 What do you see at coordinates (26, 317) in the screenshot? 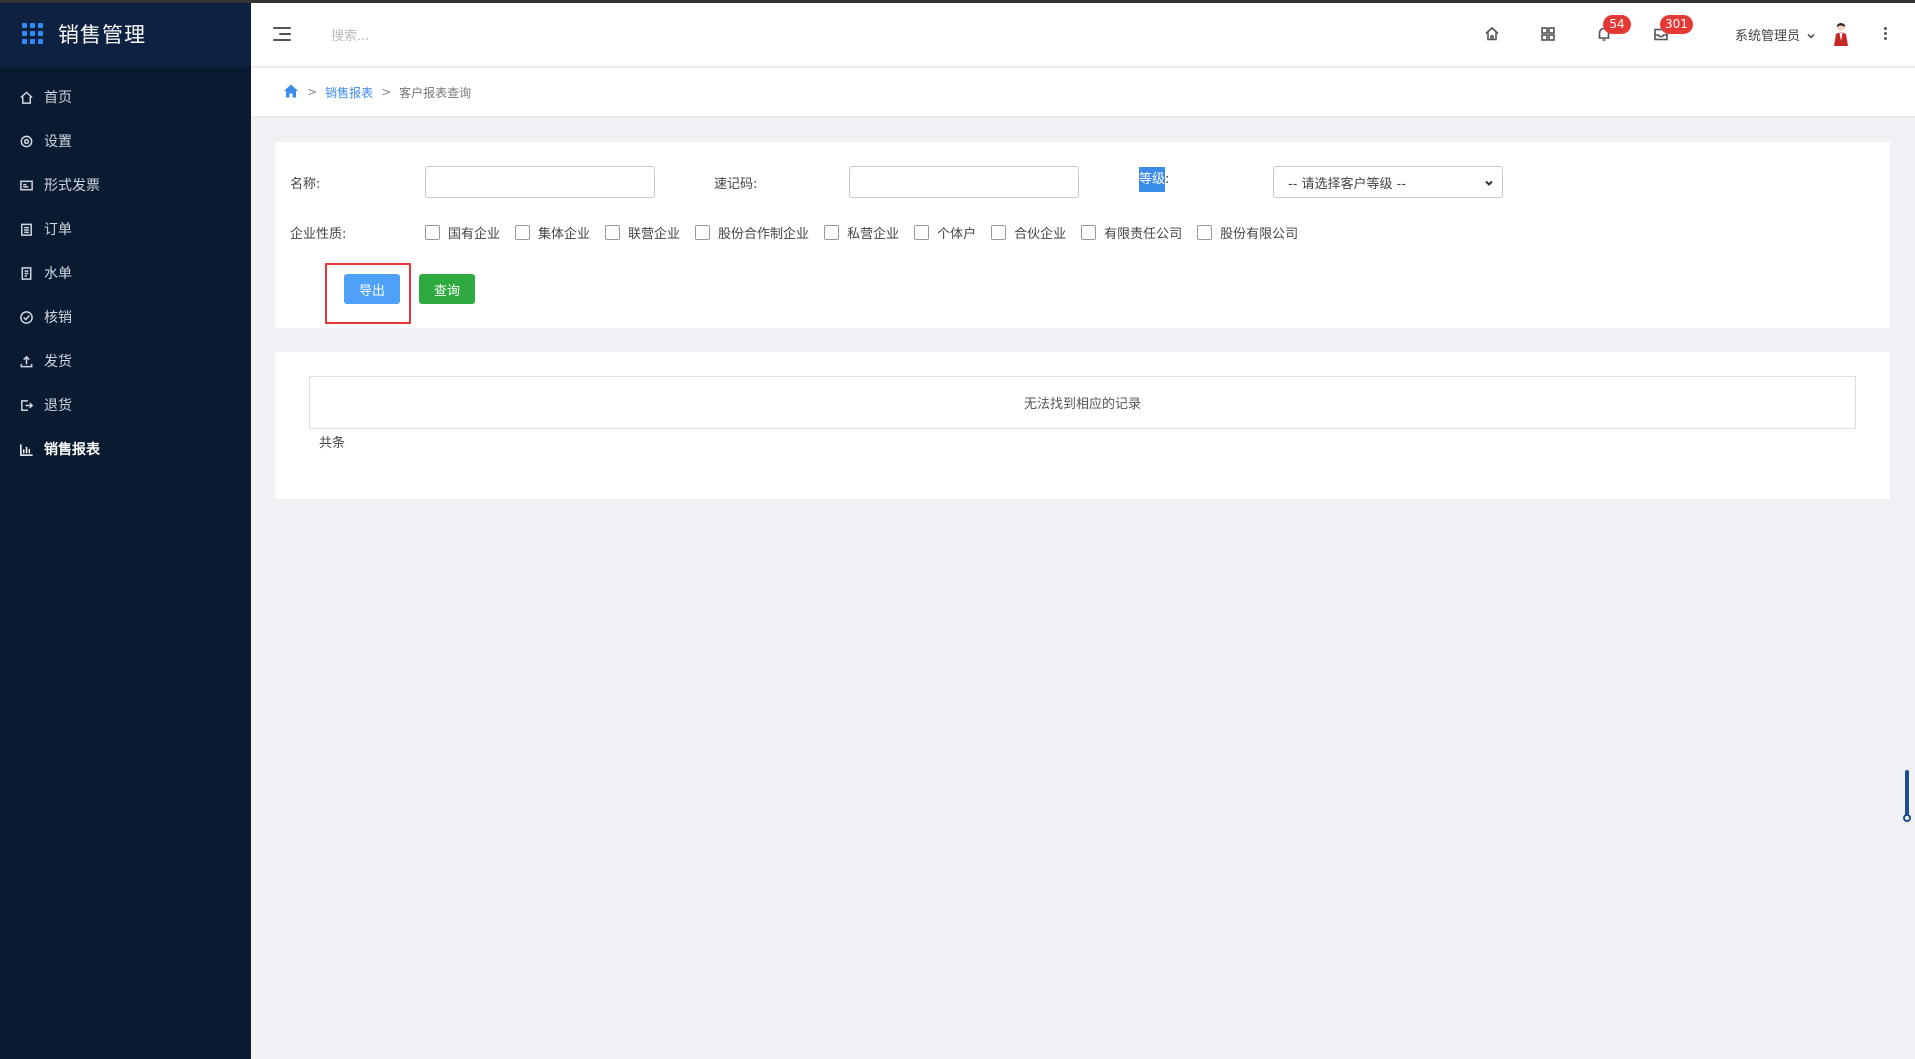
I see `check-circle-icon` at bounding box center [26, 317].